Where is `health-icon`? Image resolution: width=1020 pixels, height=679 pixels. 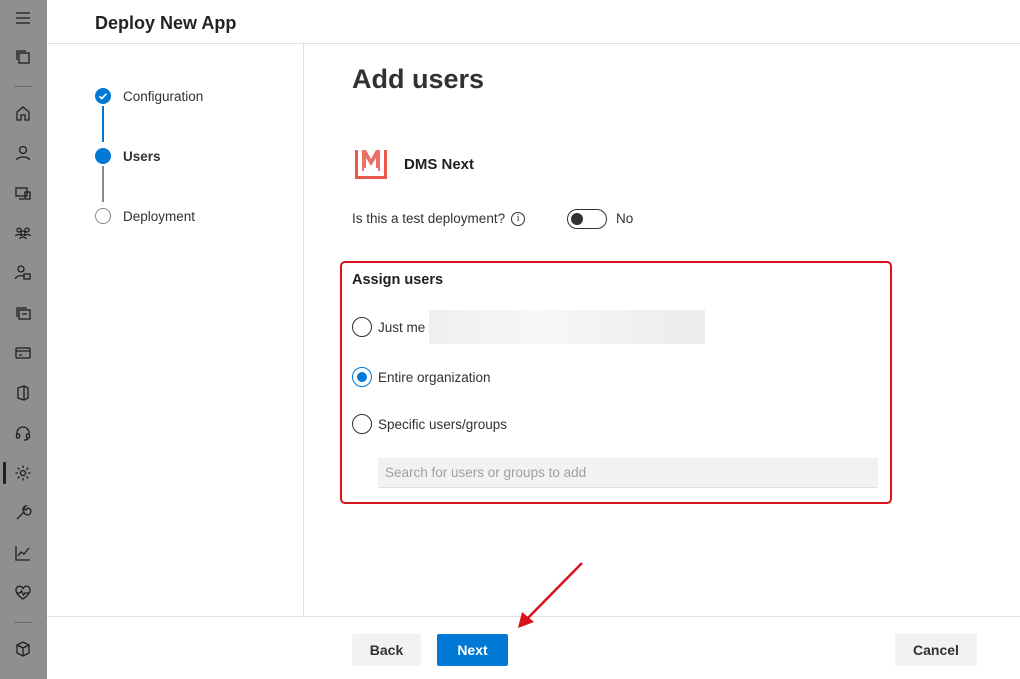
health-icon is located at coordinates (23, 593).